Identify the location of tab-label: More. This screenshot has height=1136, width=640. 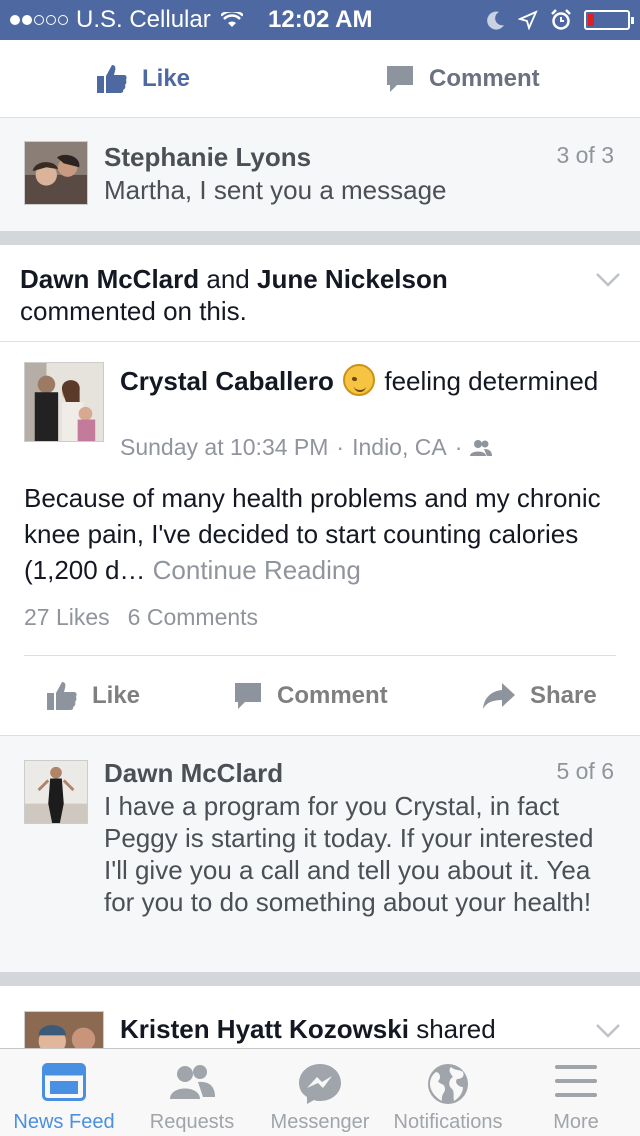
(576, 1122).